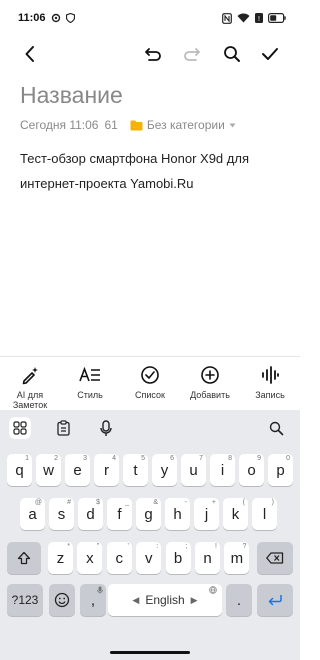 The image size is (320, 660). I want to click on key-hint: &, so click(155, 502).